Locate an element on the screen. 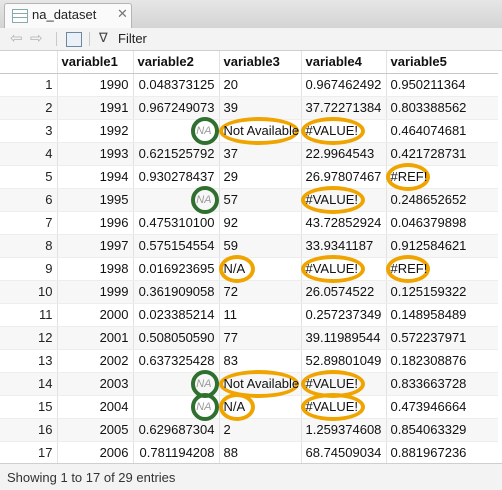 The width and height of the screenshot is (502, 490). table-row: 8 1997 0.575154554 59 33.9341187 0.912584621 is located at coordinates (251, 246).